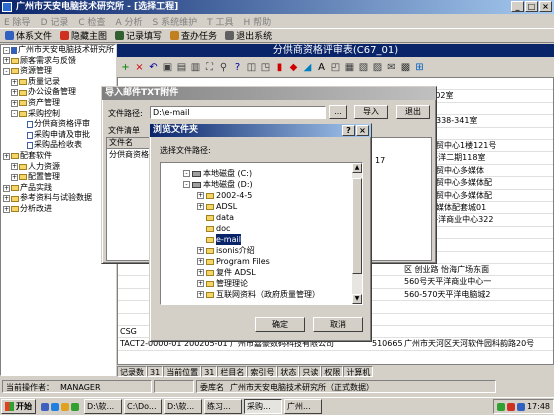 This screenshot has width=554, height=415. What do you see at coordinates (413, 112) in the screenshot?
I see `exit-button: 退出` at bounding box center [413, 112].